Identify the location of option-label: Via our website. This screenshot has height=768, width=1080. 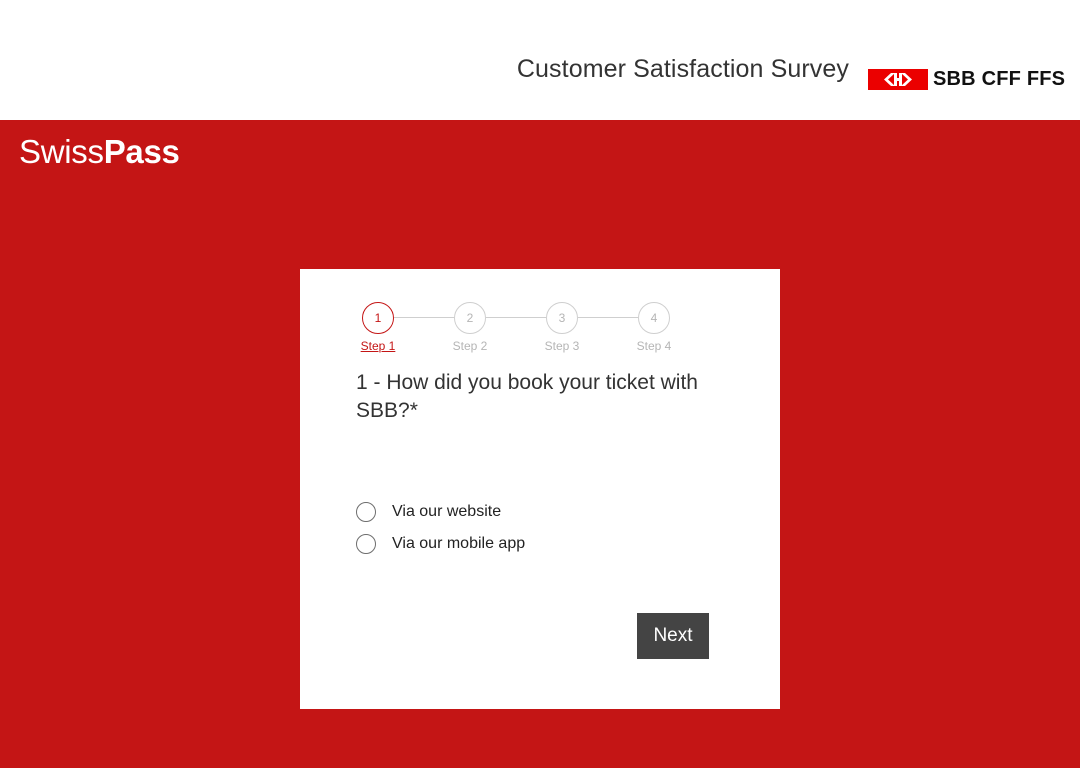
(446, 512).